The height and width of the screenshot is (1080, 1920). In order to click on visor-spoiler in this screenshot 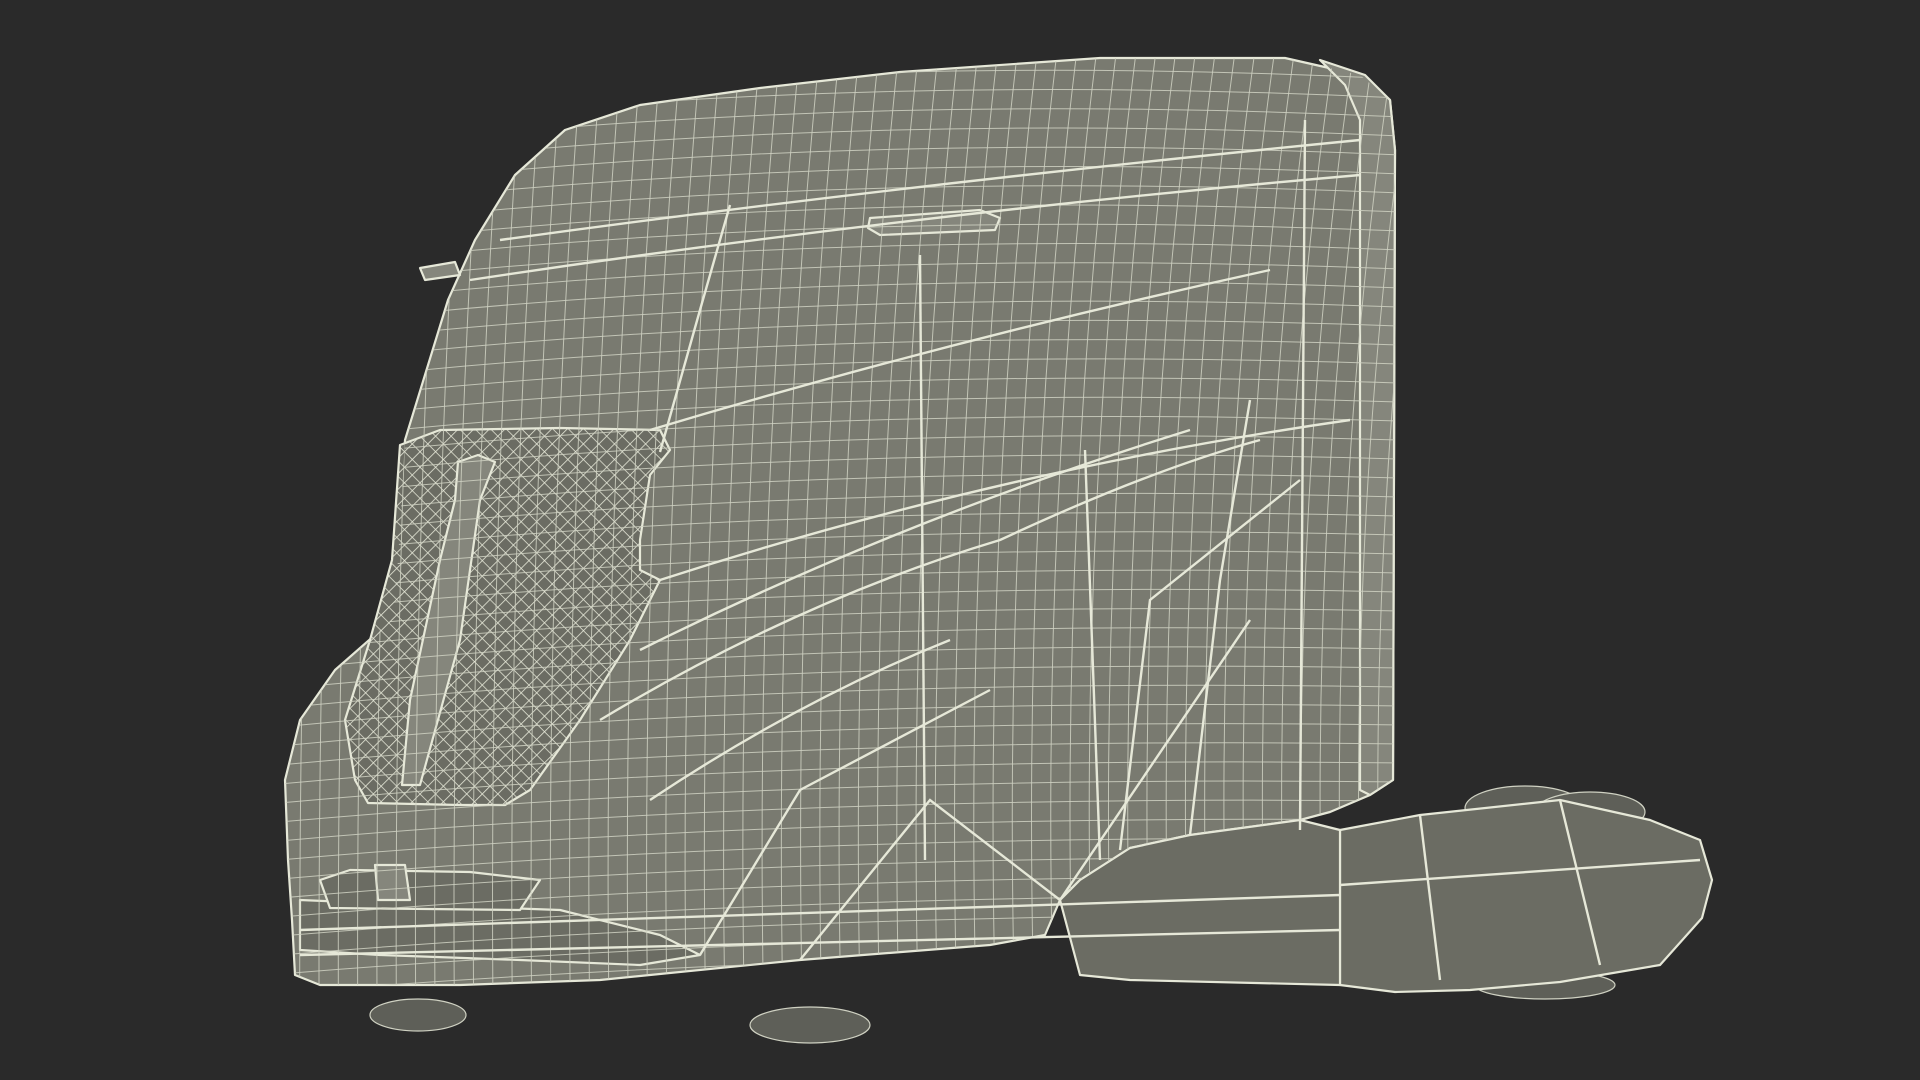, I will do `click(440, 271)`.